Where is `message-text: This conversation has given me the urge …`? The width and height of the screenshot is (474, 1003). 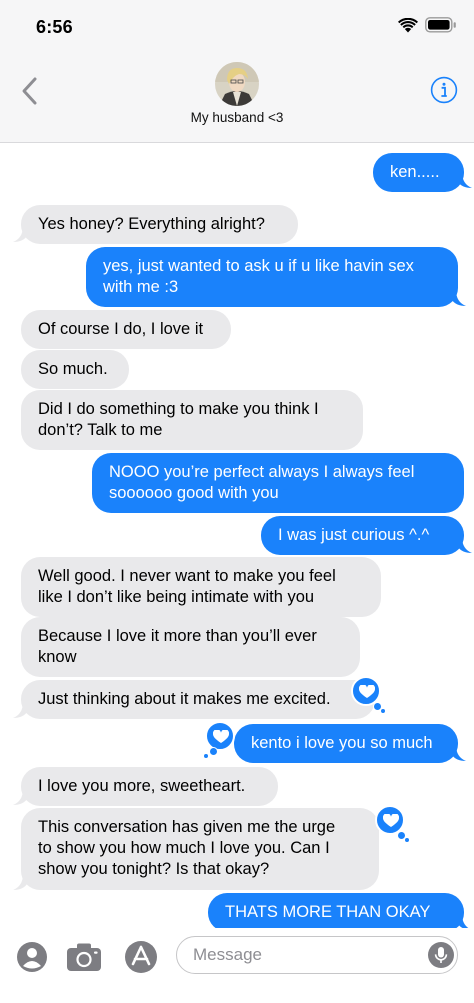
message-text: This conversation has given me the urge … is located at coordinates (187, 848).